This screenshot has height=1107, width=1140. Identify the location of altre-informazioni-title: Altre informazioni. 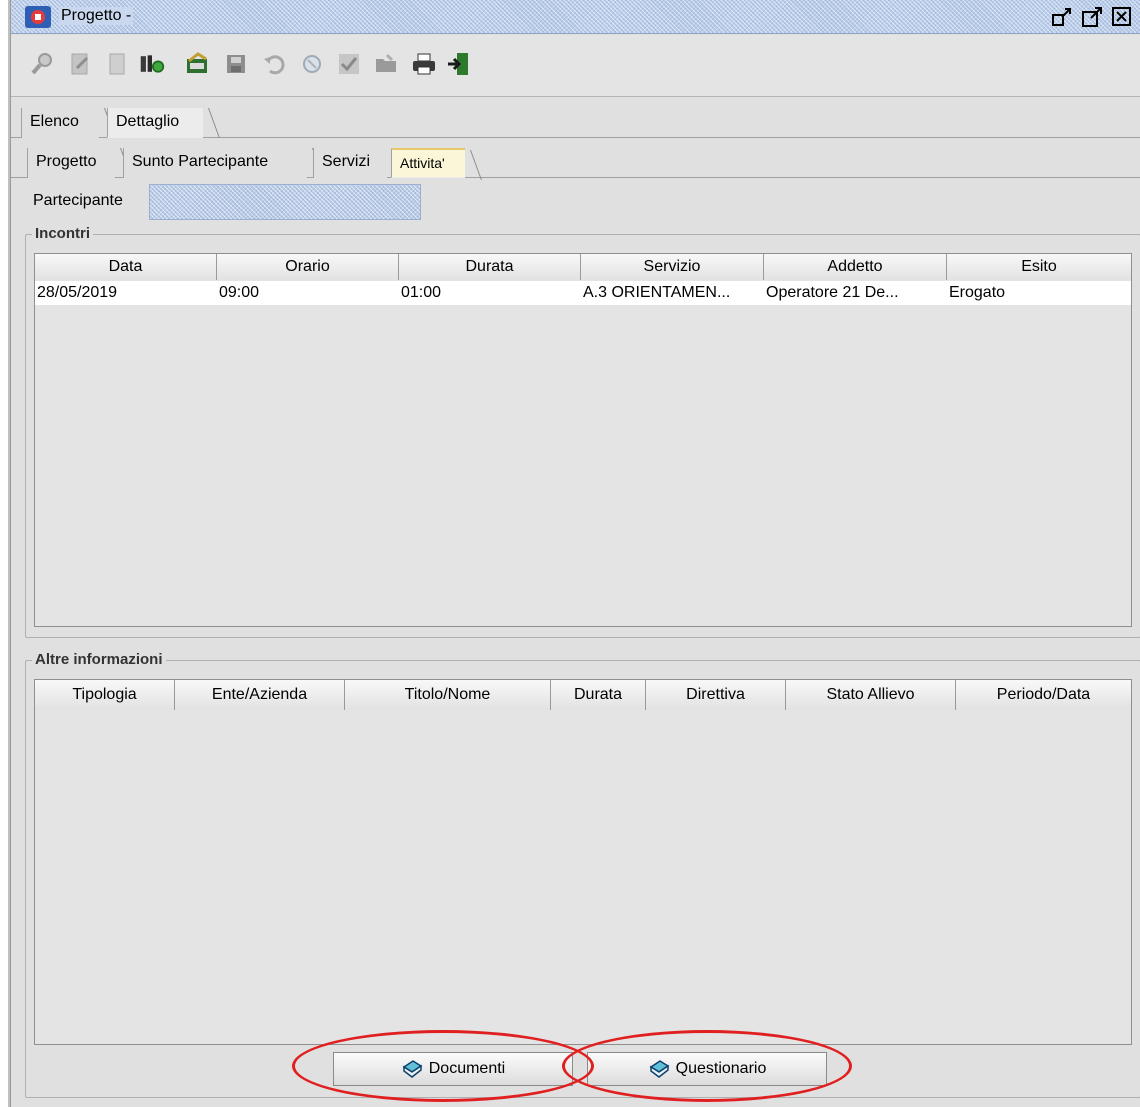
(99, 659).